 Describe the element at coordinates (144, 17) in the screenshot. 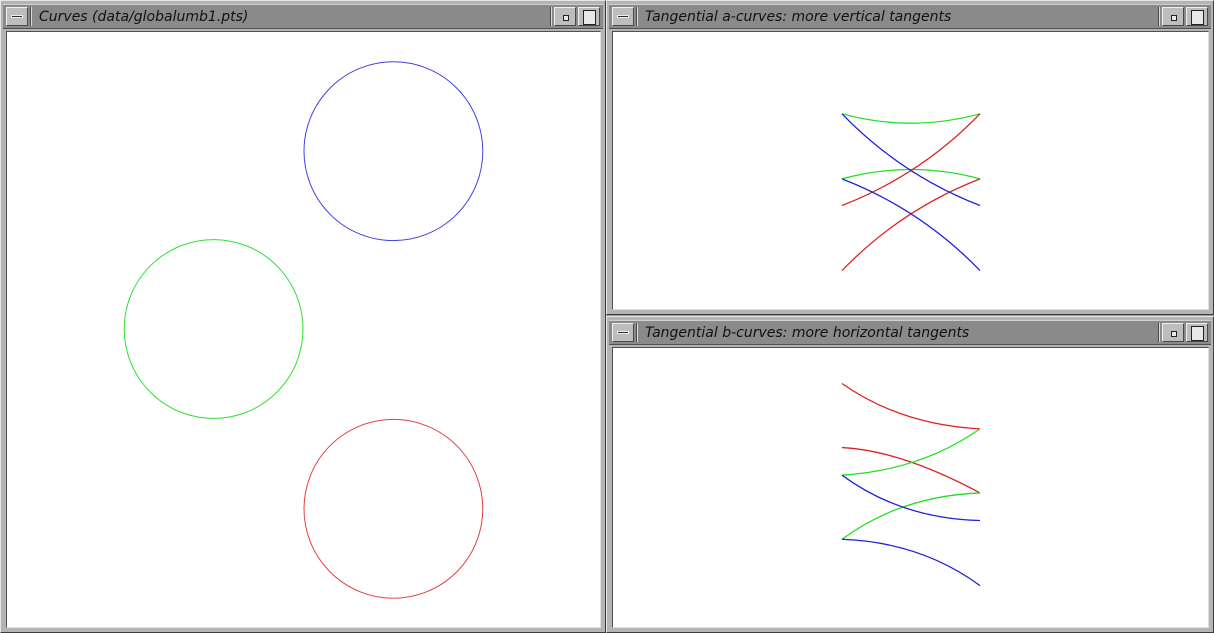

I see `window-title: Curves (data/globalumb1.pts)` at that location.